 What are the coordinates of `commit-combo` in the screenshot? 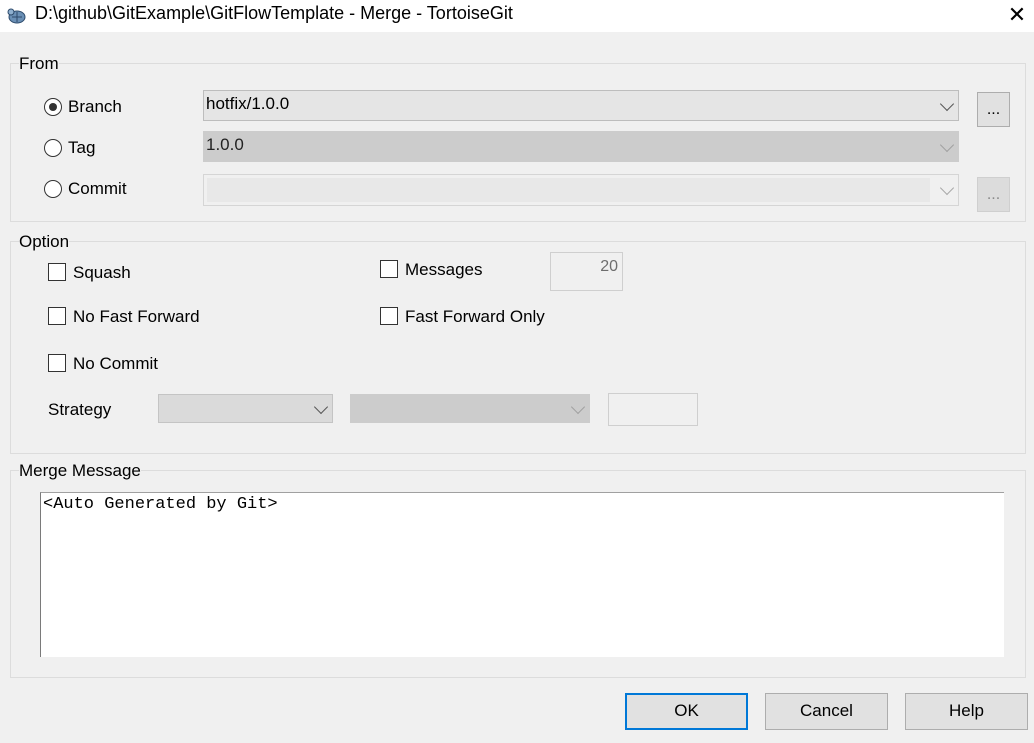 It's located at (581, 190).